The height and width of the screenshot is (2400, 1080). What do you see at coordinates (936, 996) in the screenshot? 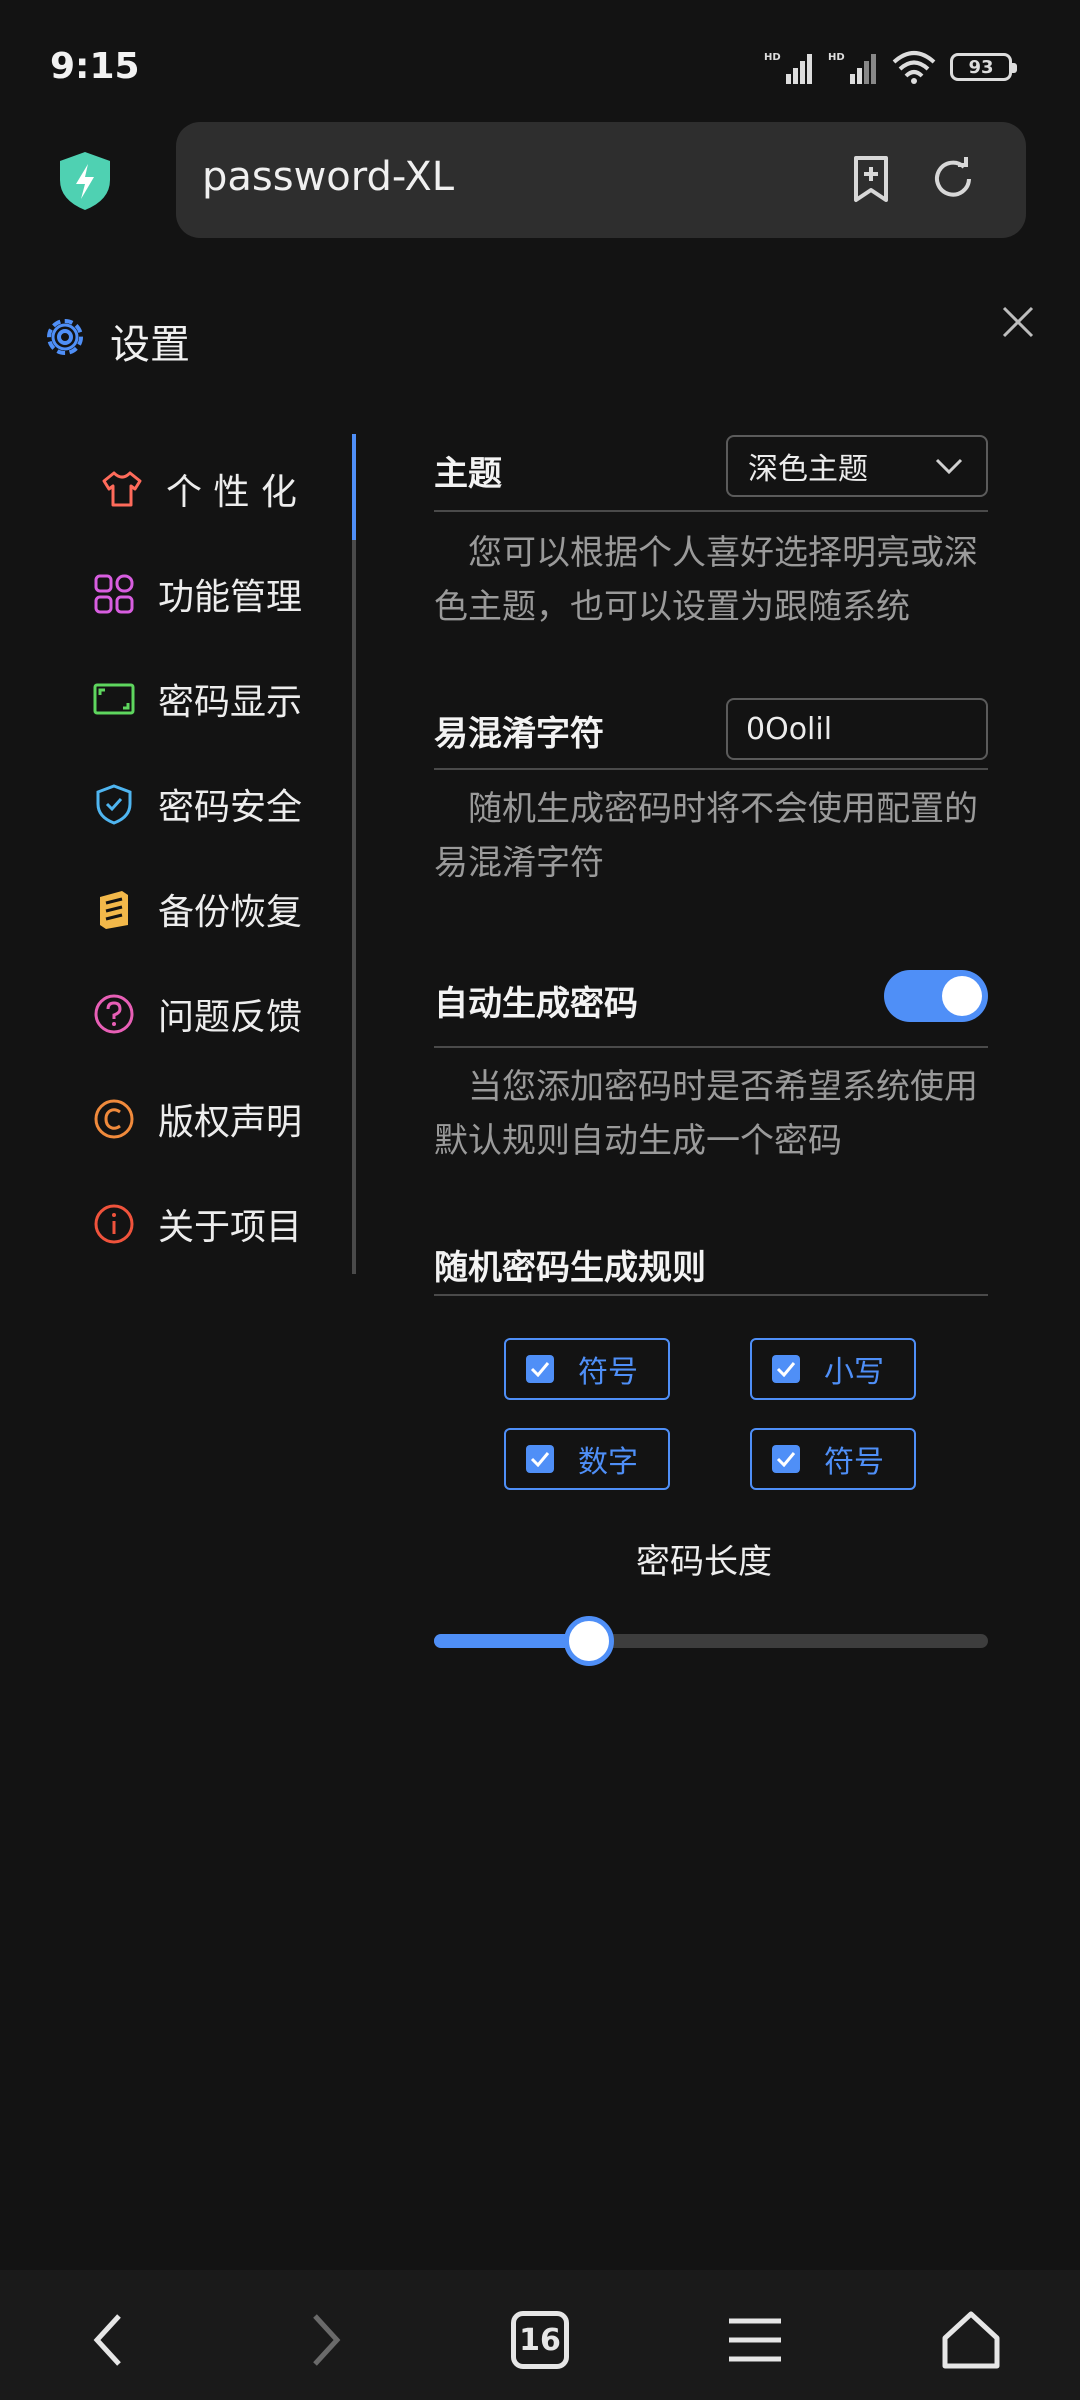
I see `auto-gen-toggle` at bounding box center [936, 996].